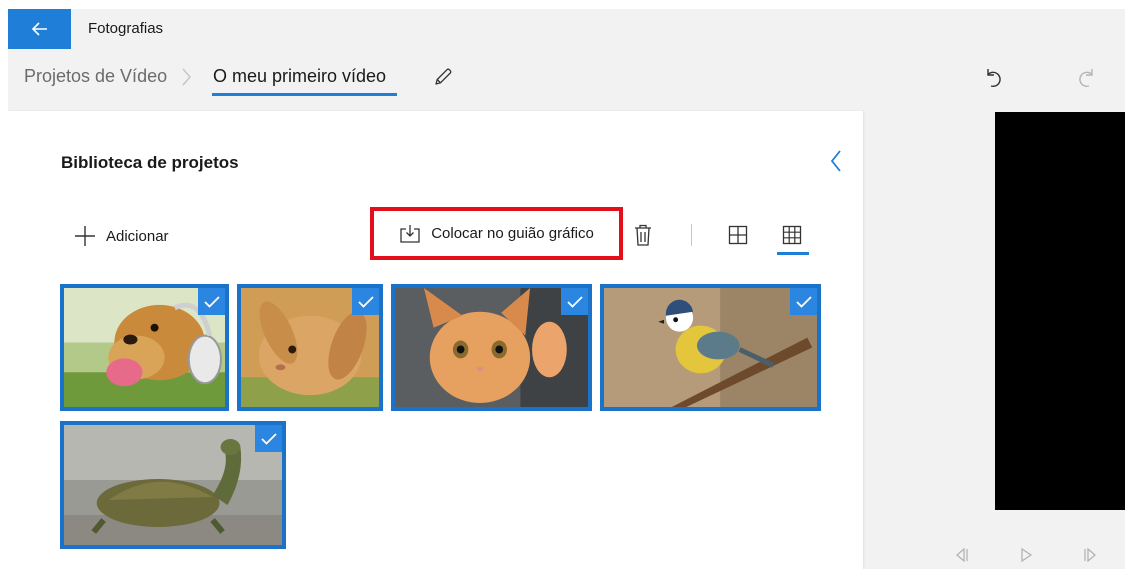 This screenshot has height=569, width=1125. I want to click on trash-icon, so click(643, 235).